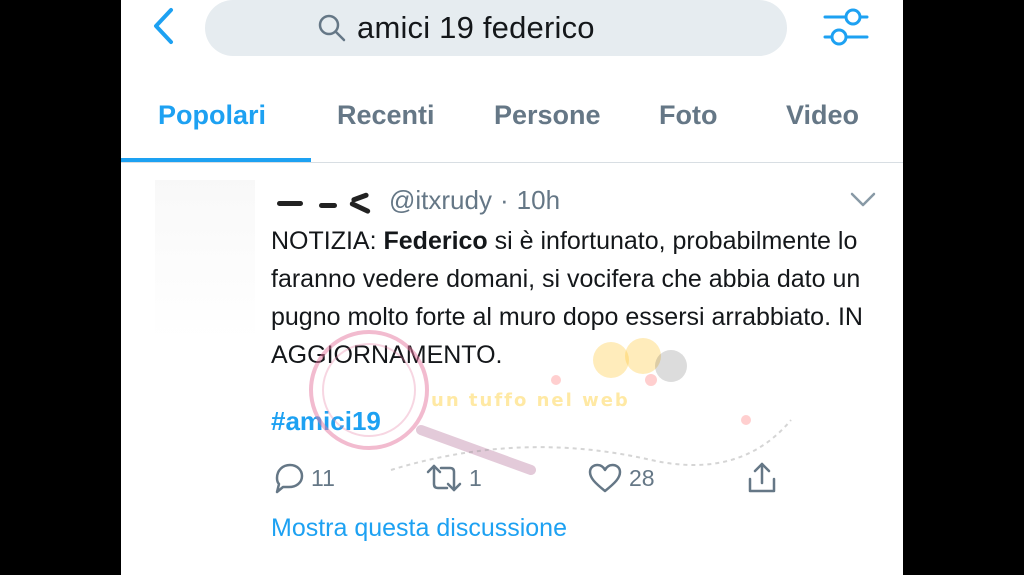  What do you see at coordinates (289, 478) in the screenshot?
I see `reply-icon` at bounding box center [289, 478].